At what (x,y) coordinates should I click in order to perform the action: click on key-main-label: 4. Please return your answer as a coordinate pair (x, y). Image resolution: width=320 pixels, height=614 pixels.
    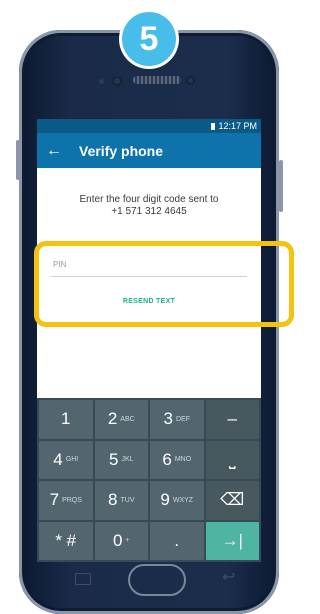
    Looking at the image, I should click on (58, 459).